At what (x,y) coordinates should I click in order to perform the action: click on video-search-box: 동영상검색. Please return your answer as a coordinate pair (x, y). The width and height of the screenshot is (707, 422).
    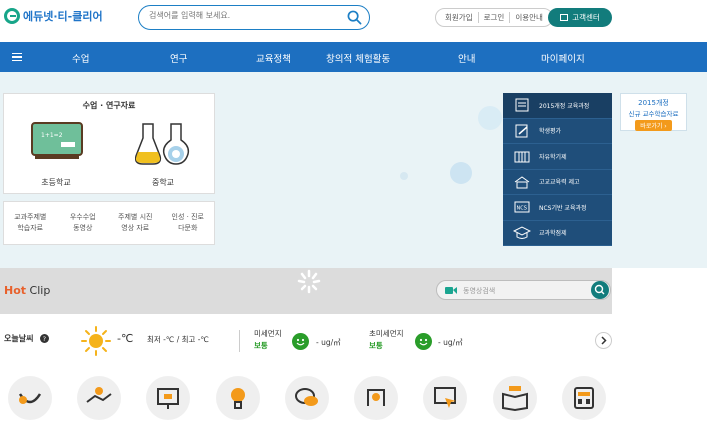
    Looking at the image, I should click on (523, 290).